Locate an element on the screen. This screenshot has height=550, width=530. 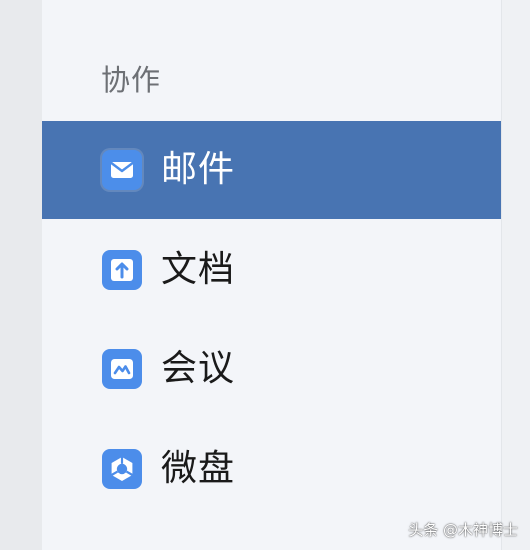
left-edge is located at coordinates (21, 275).